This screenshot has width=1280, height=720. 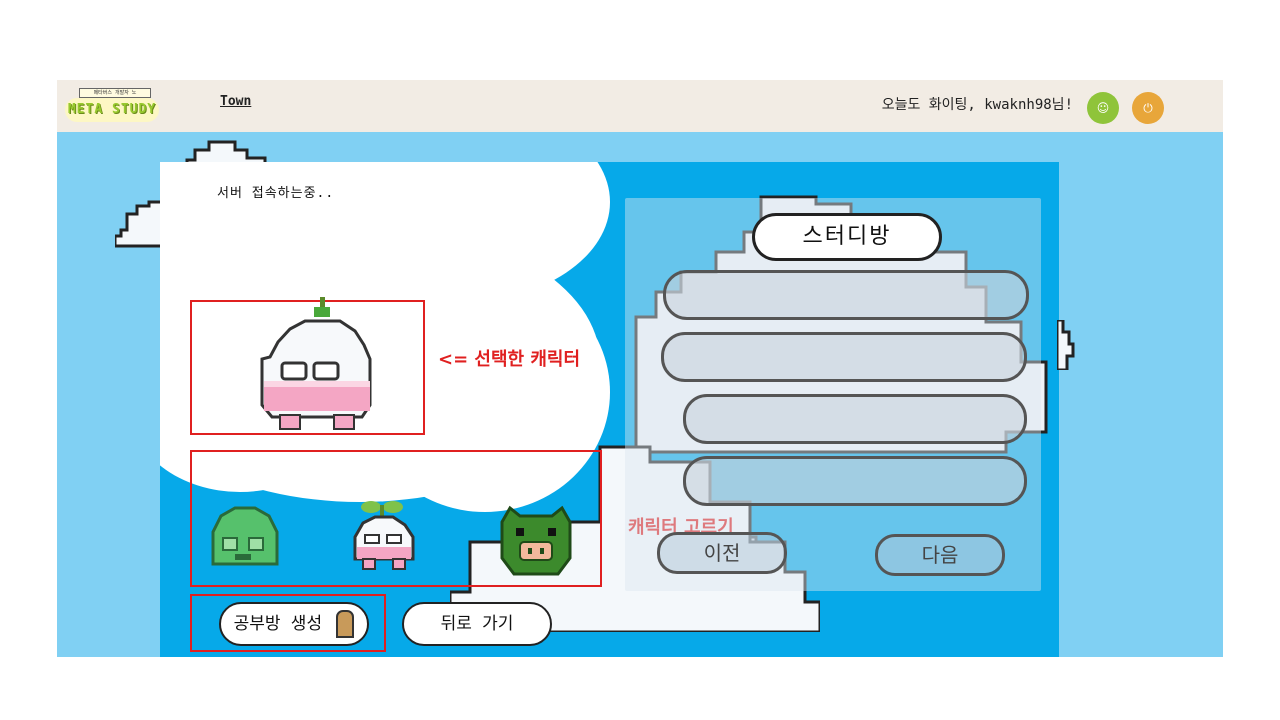 What do you see at coordinates (245, 538) in the screenshot?
I see `green-slime-character` at bounding box center [245, 538].